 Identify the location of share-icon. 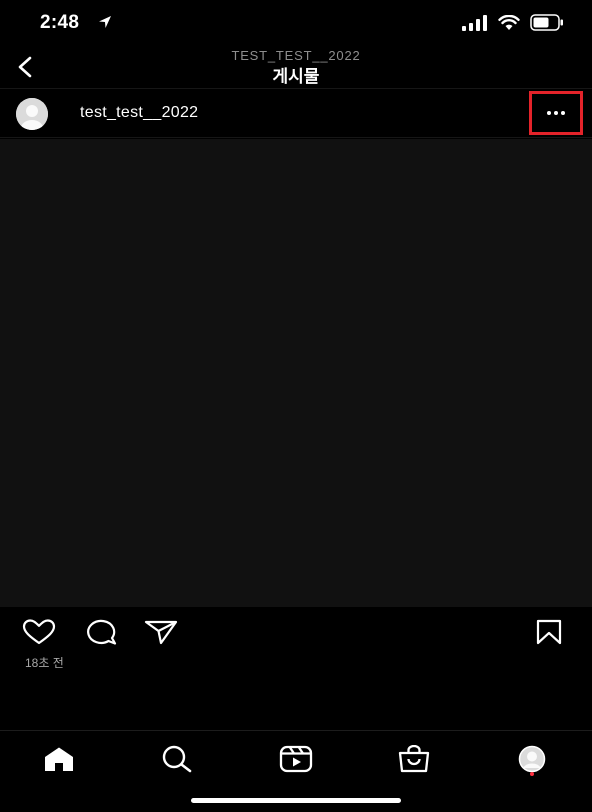
(161, 632).